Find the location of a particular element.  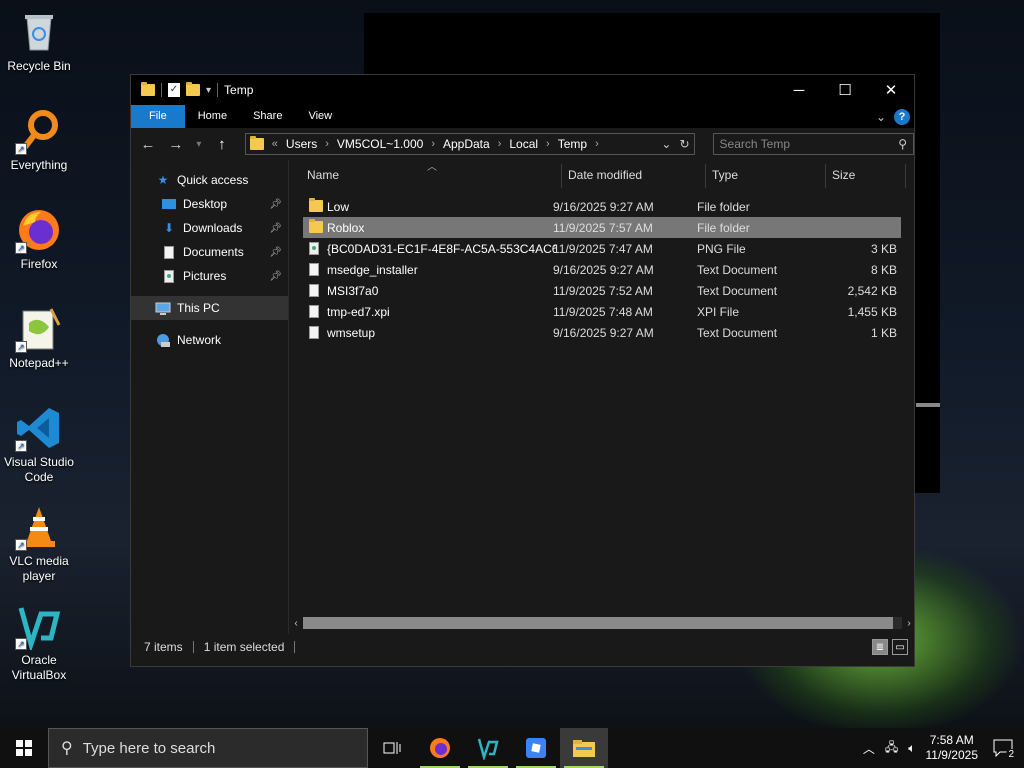

network-status-icon: 🖧︎ is located at coordinates (891, 748).